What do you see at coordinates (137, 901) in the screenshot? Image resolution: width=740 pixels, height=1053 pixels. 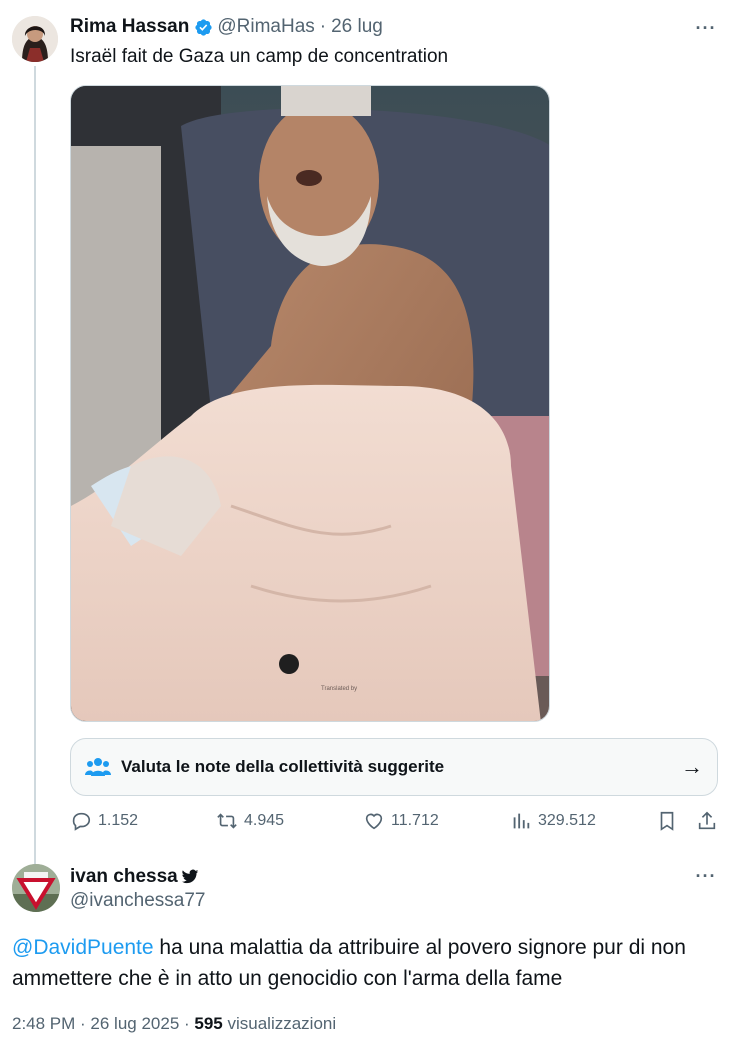 I see `author-handle: @ivanchessa77` at bounding box center [137, 901].